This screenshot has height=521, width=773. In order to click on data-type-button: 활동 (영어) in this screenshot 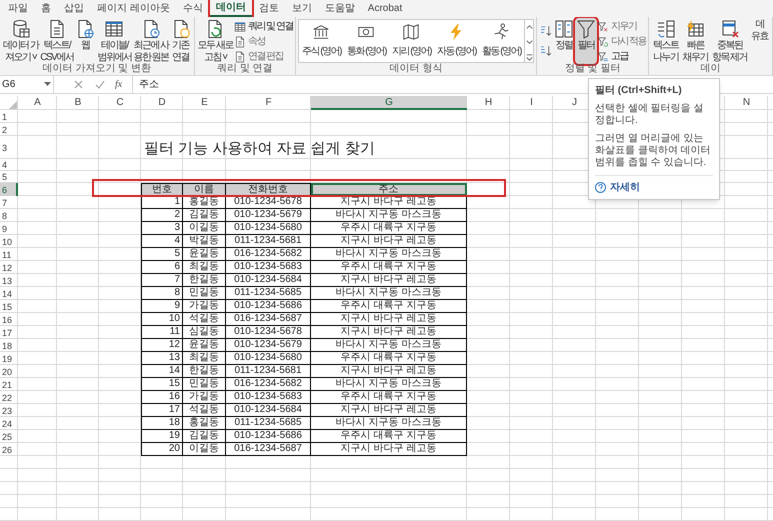, I will do `click(501, 41)`.